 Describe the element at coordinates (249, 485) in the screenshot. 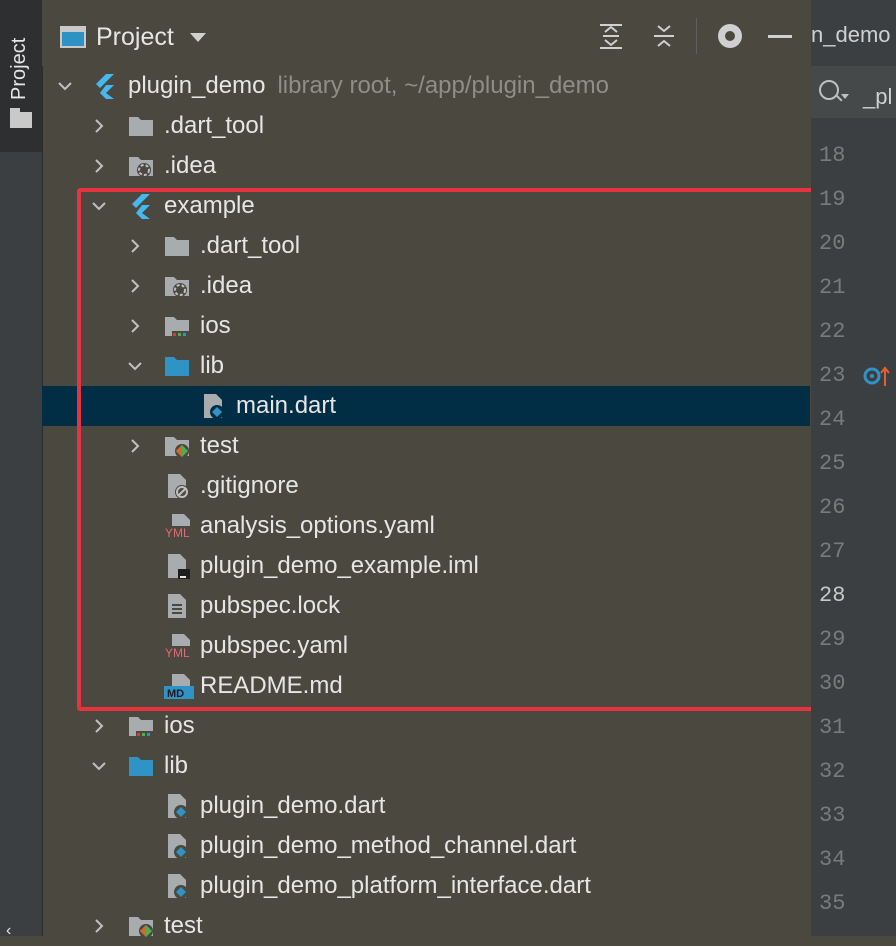

I see `tree-item-label: .gitignore` at that location.